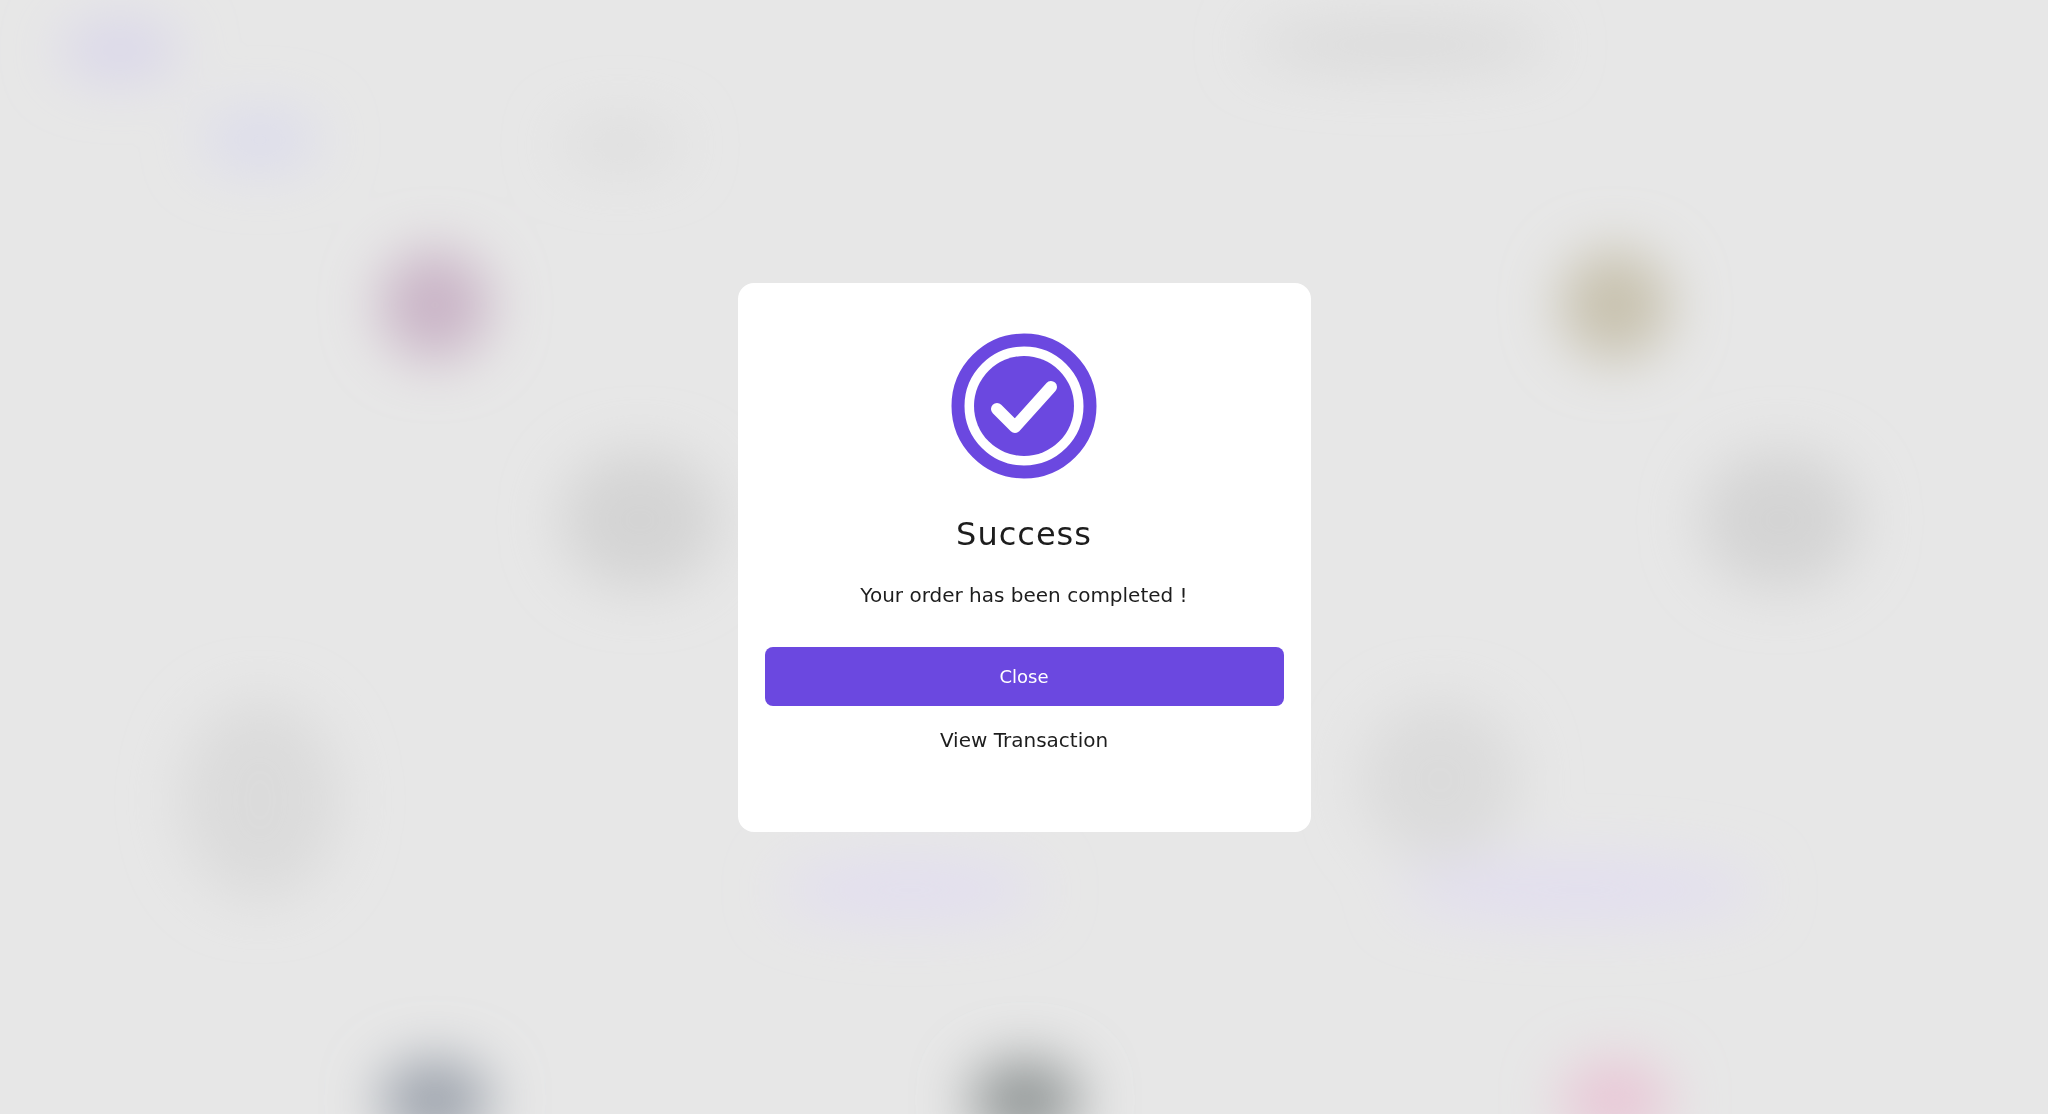  I want to click on checkmark-icon, so click(1024, 406).